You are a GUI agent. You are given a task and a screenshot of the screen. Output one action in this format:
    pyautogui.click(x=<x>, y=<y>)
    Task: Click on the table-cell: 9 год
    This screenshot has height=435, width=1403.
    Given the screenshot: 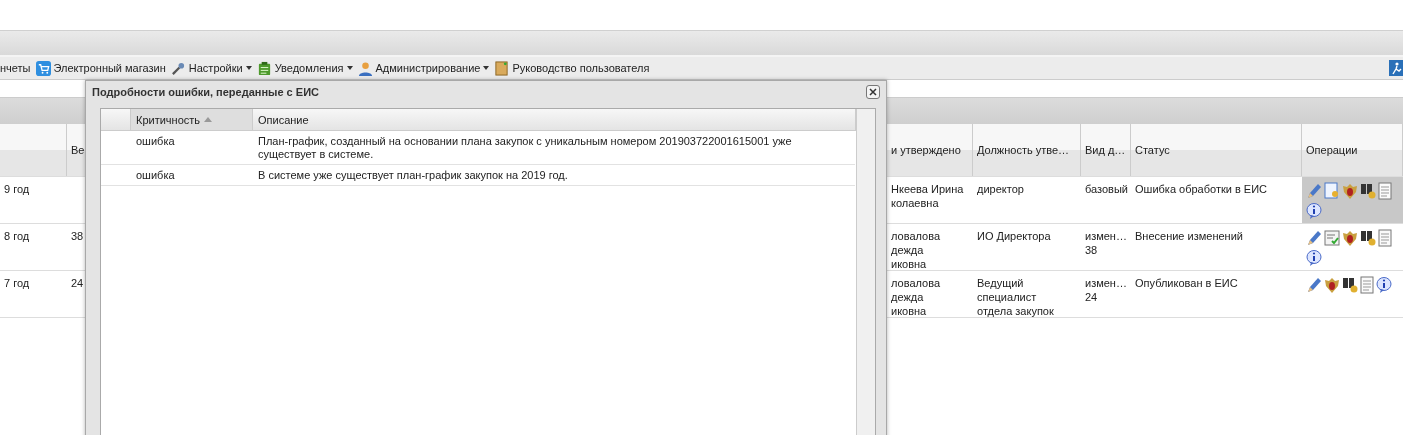 What is the action you would take?
    pyautogui.click(x=17, y=189)
    